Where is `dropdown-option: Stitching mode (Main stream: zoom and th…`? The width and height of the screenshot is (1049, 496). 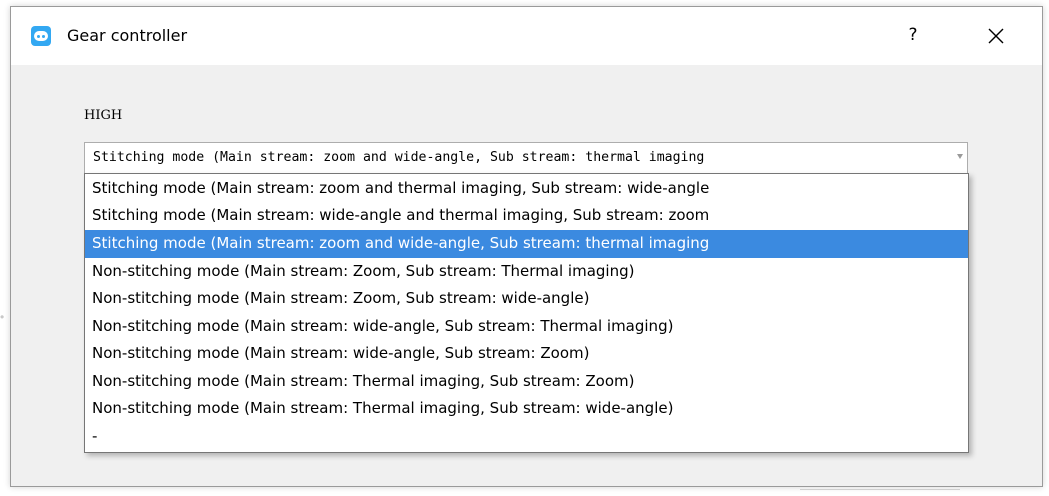 dropdown-option: Stitching mode (Main stream: zoom and th… is located at coordinates (526, 188).